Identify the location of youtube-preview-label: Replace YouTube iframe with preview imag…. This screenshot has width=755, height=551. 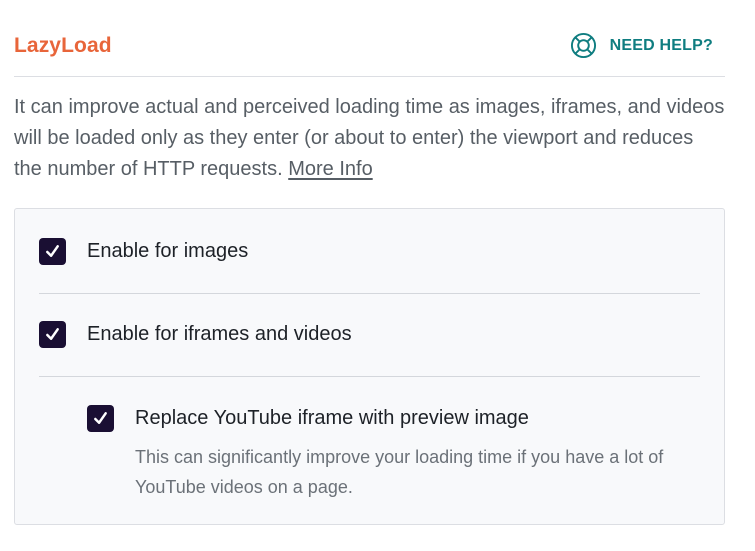
(332, 418).